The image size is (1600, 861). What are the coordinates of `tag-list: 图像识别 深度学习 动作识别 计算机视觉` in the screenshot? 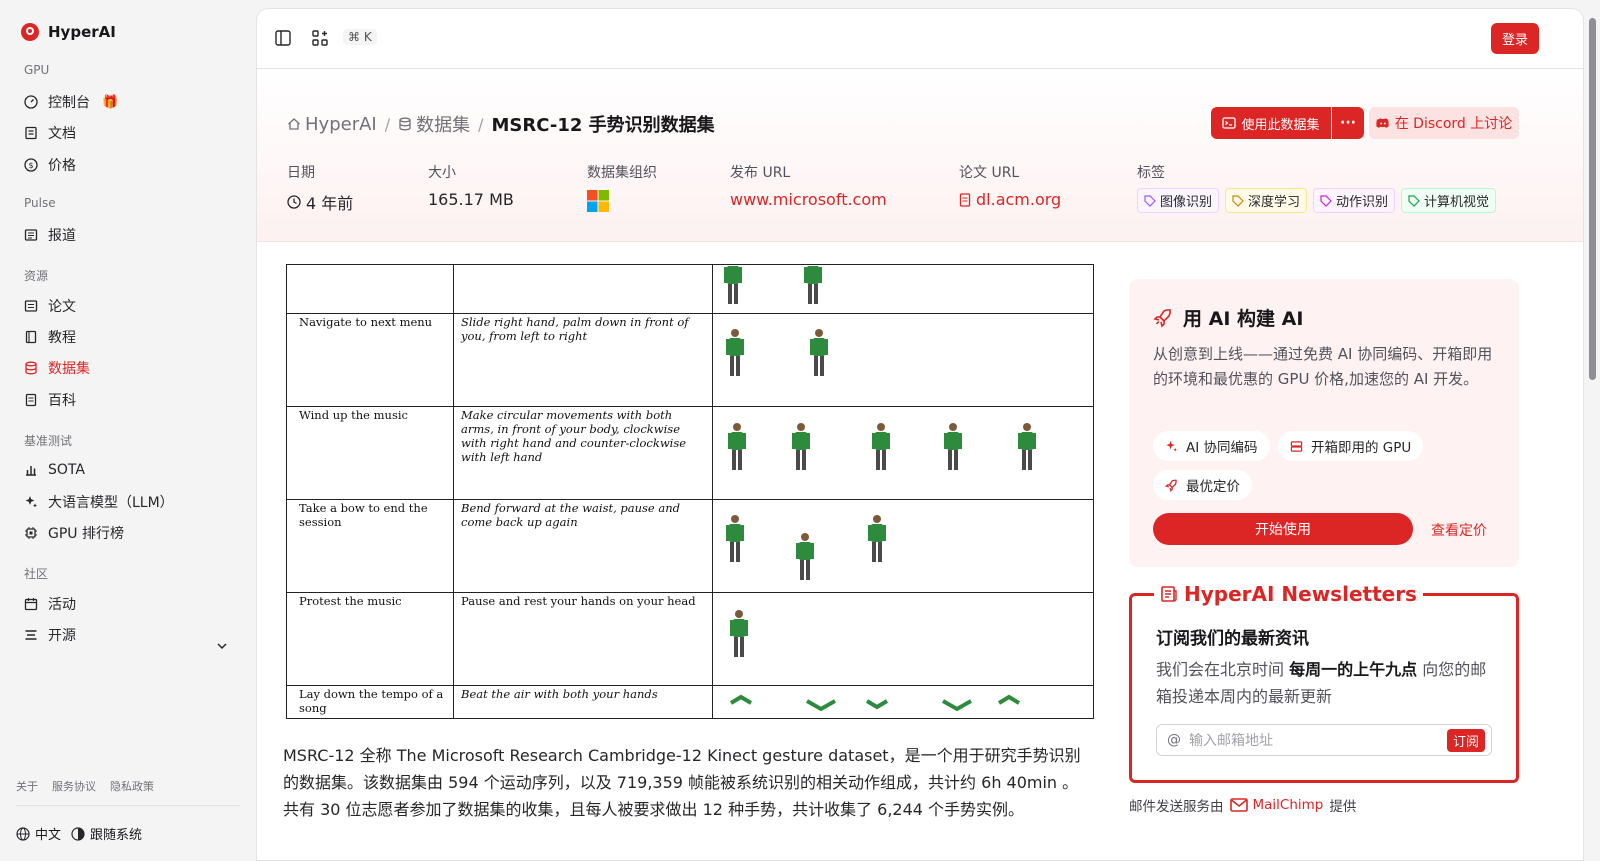 It's located at (1317, 200).